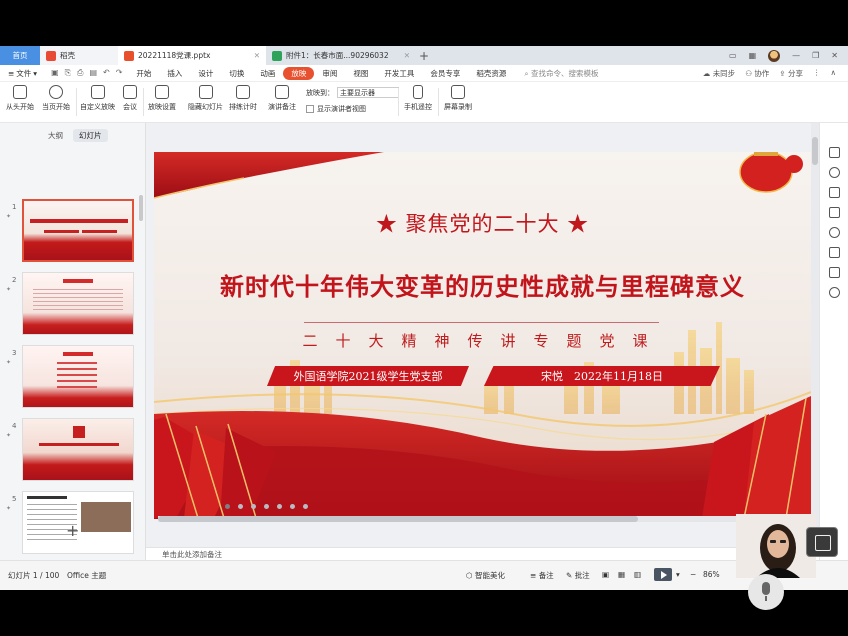 Image resolution: width=848 pixels, height=636 pixels. I want to click on from-current-button: 当页开始, so click(56, 98).